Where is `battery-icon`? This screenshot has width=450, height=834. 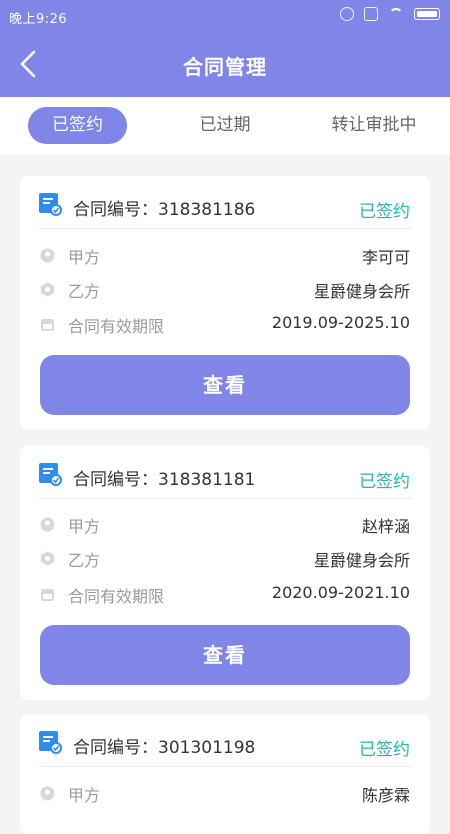
battery-icon is located at coordinates (427, 14).